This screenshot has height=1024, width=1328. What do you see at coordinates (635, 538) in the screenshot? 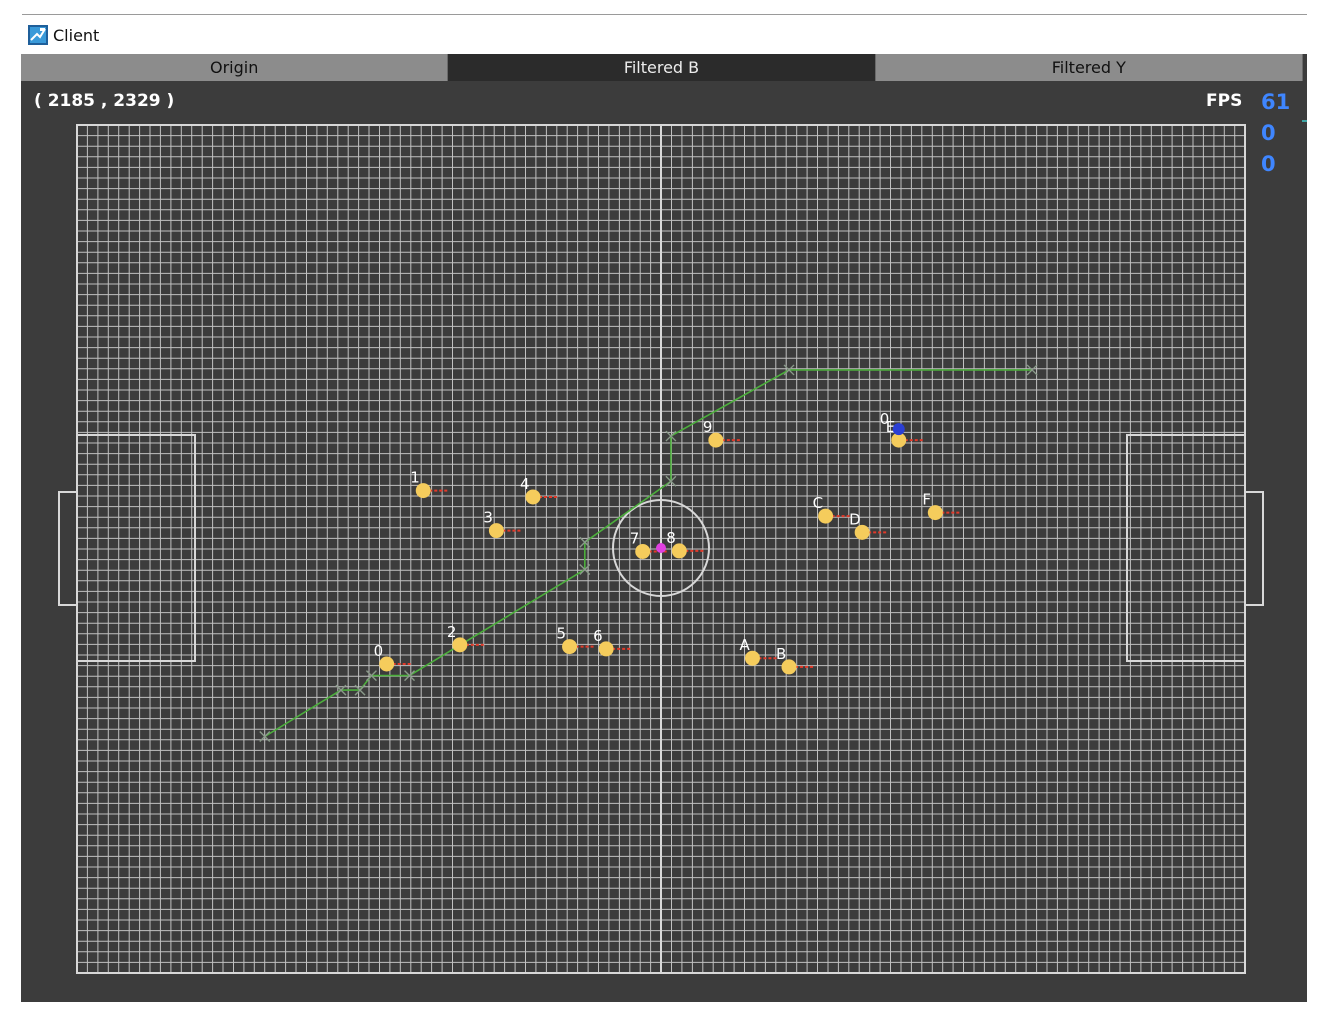
I see `player-label: 7` at bounding box center [635, 538].